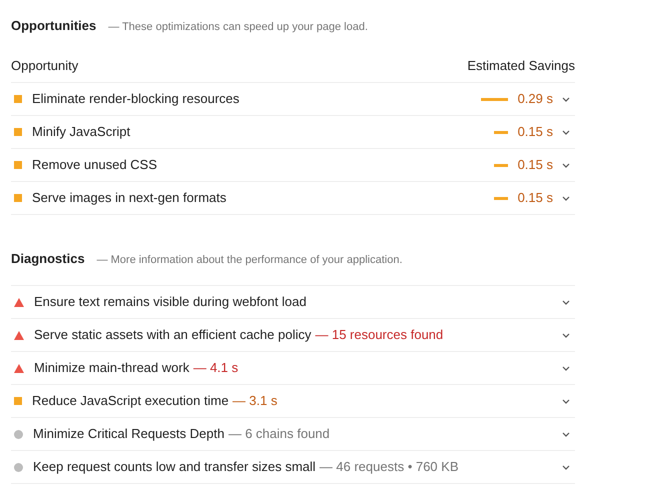  Describe the element at coordinates (130, 401) in the screenshot. I see `diagnostic-title: Reduce JavaScript execution time` at that location.